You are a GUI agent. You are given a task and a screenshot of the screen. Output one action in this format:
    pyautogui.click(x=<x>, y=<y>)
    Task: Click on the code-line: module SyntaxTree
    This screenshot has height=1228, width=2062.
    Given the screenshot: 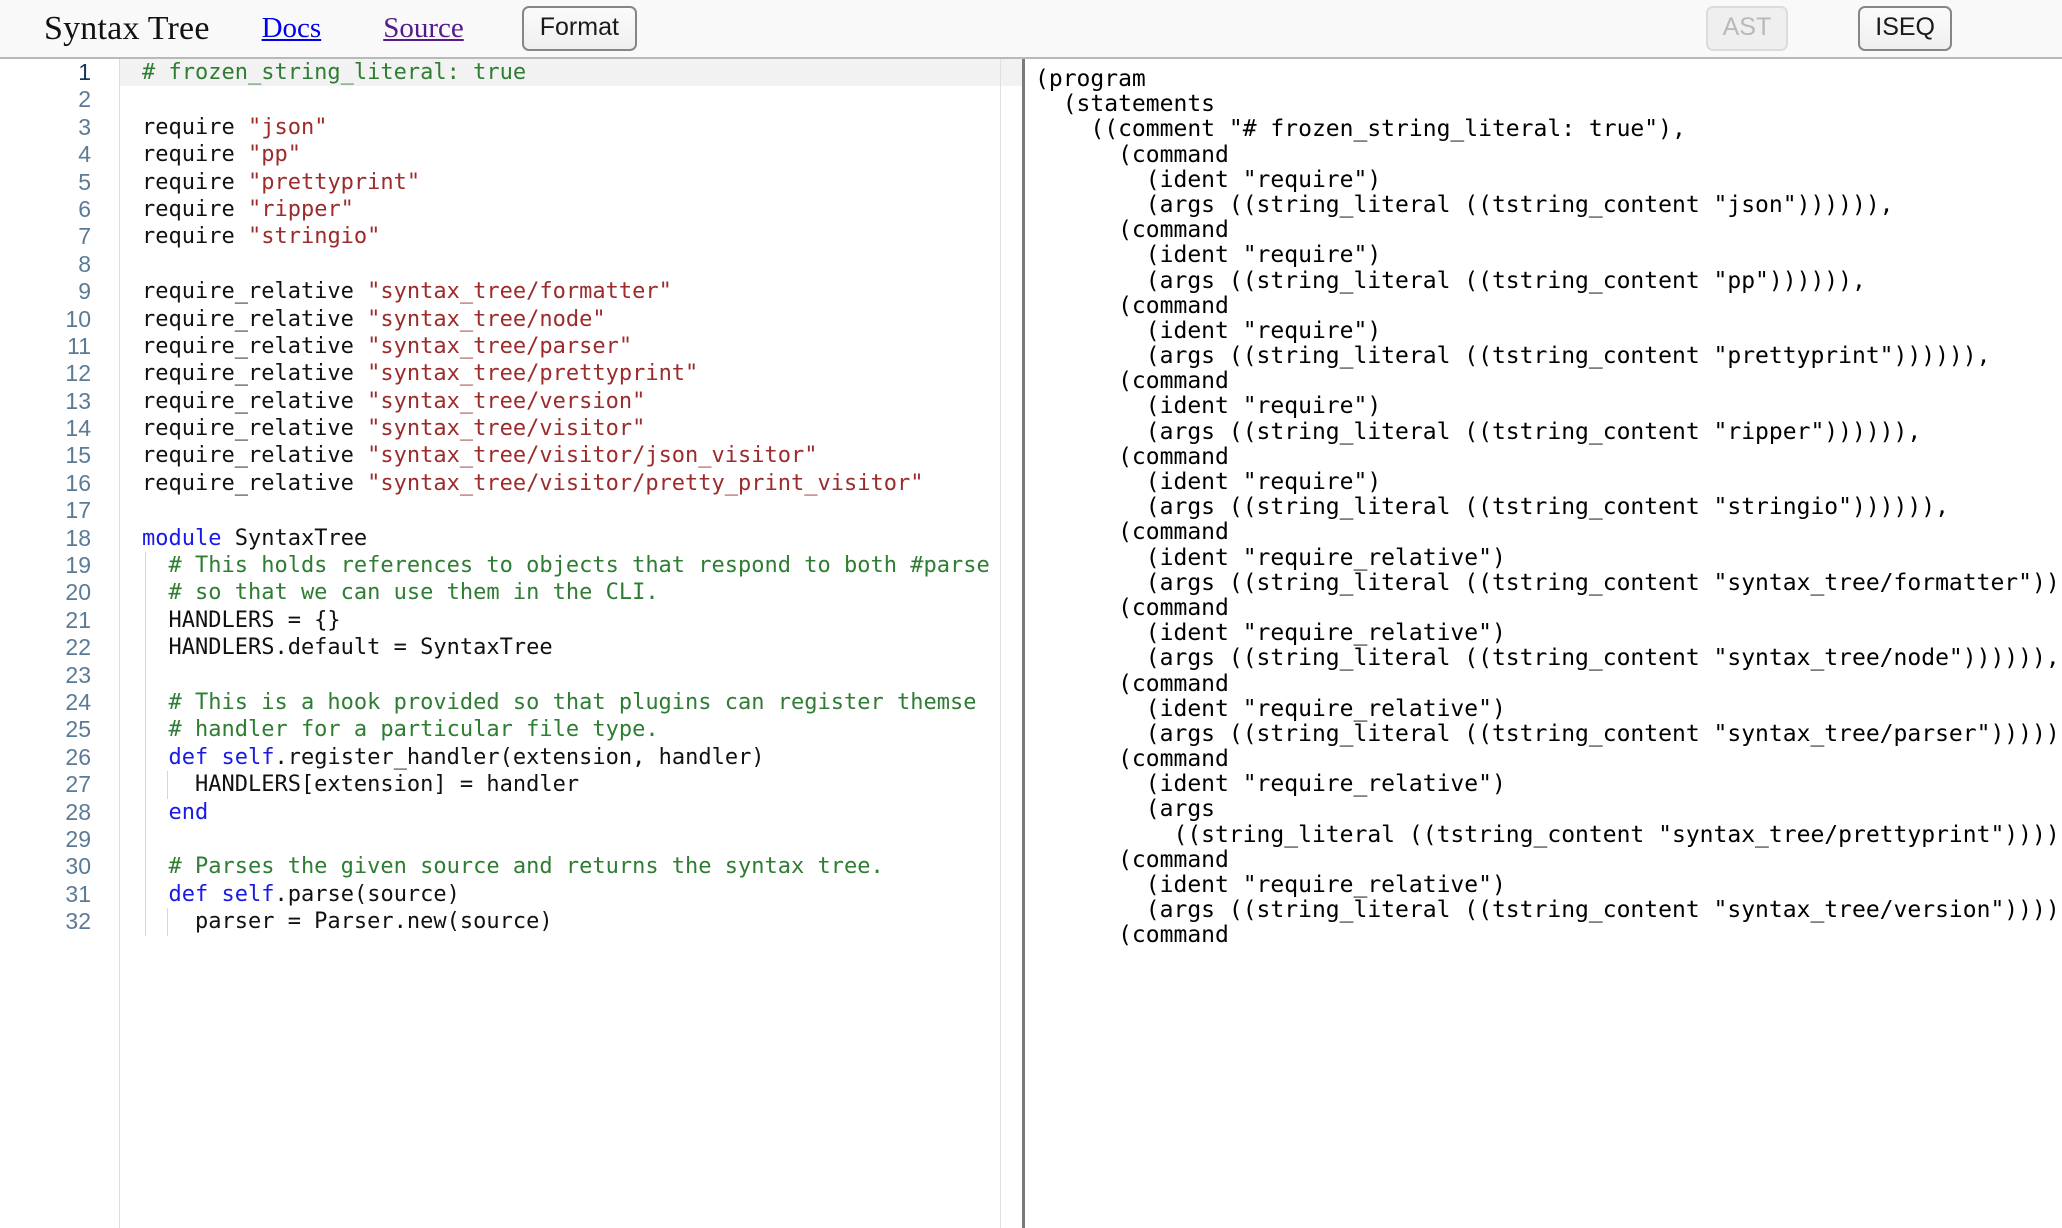 What is the action you would take?
    pyautogui.click(x=571, y=538)
    